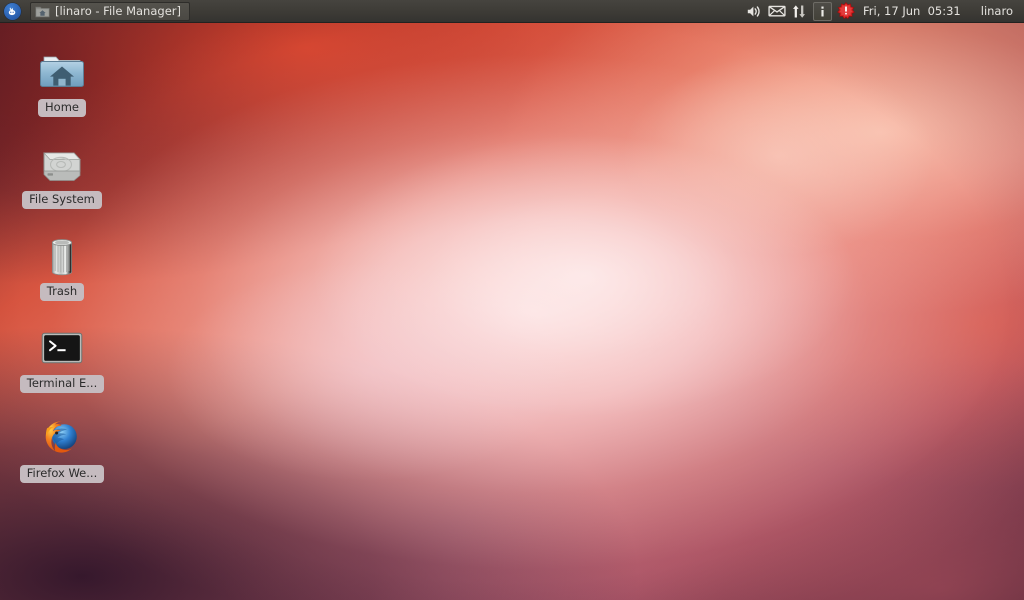 This screenshot has width=1024, height=600. What do you see at coordinates (755, 11) in the screenshot?
I see `volume-icon` at bounding box center [755, 11].